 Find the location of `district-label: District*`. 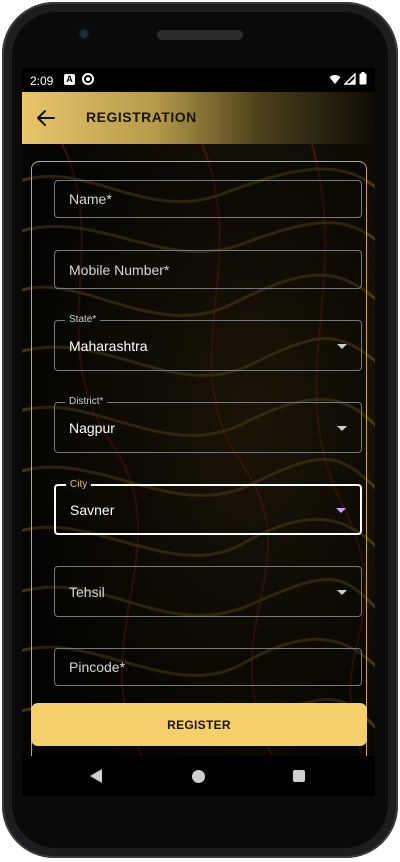

district-label: District* is located at coordinates (86, 401).